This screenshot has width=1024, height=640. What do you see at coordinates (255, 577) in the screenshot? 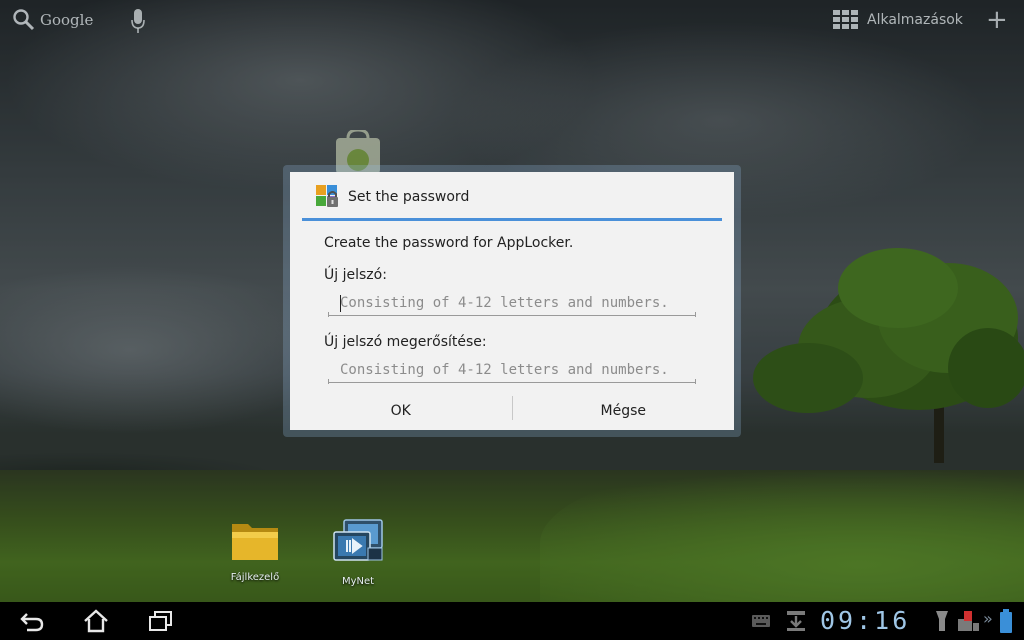
I see `desktop-icon-label: Fájlkezelő` at bounding box center [255, 577].